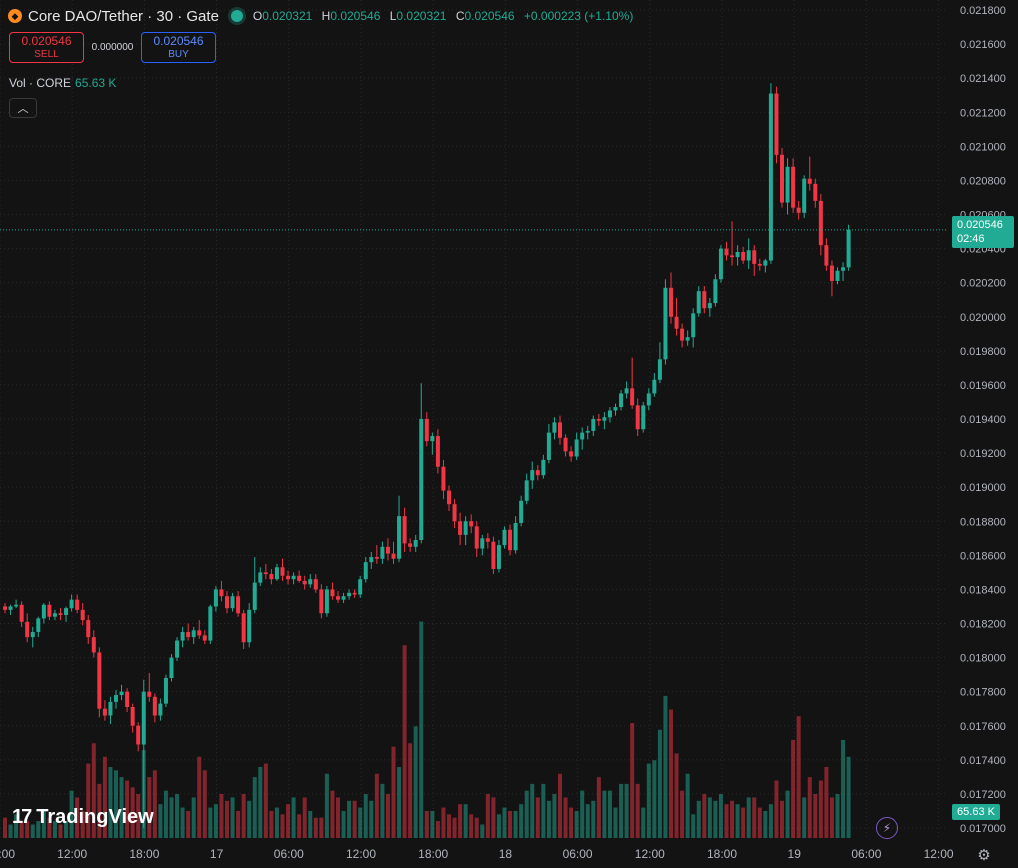  I want to click on price-tick-label: 0.021600, so click(983, 45).